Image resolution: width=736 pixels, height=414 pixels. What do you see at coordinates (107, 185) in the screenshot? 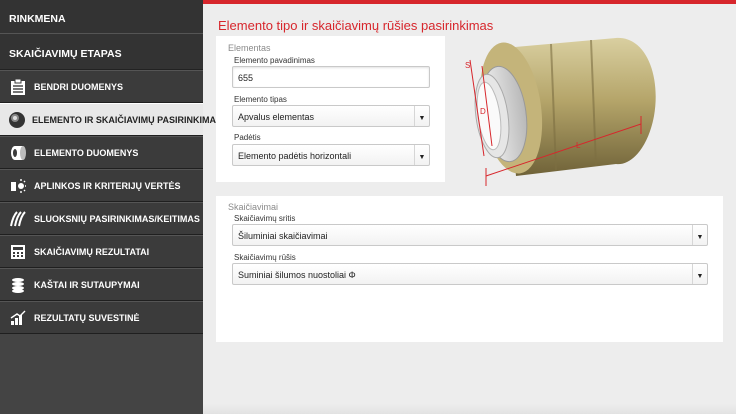
I see `sidebar-item-label: APLINKOS IR KRITERIJŲ VERTĖS` at bounding box center [107, 185].